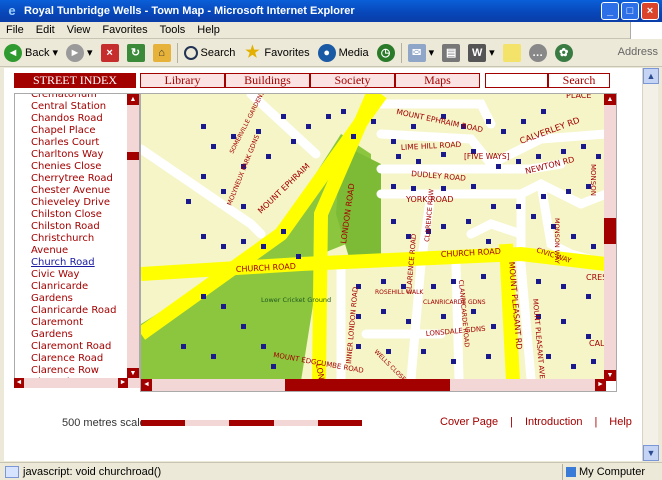 This screenshot has height=480, width=662. Describe the element at coordinates (79, 293) in the screenshot. I see `street-index-item: Clanricarde Gardens` at that location.